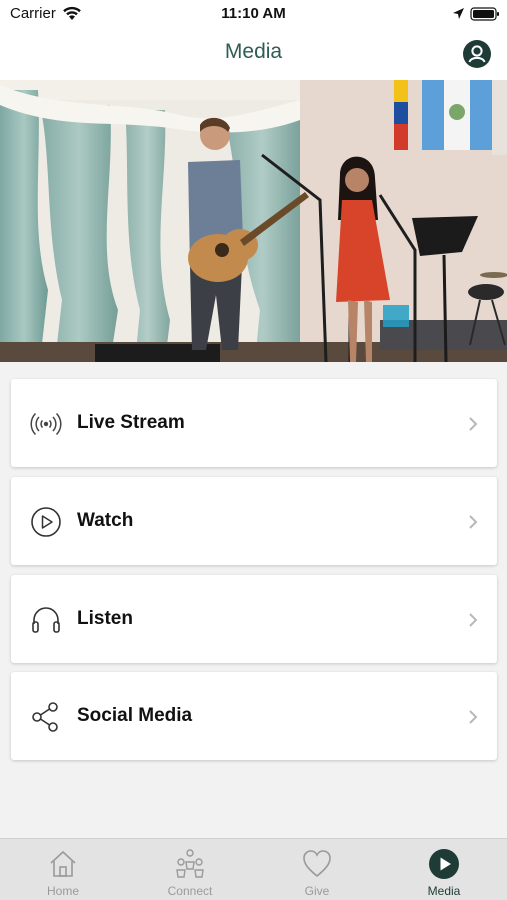  What do you see at coordinates (484, 14) in the screenshot?
I see `battery-icon` at bounding box center [484, 14].